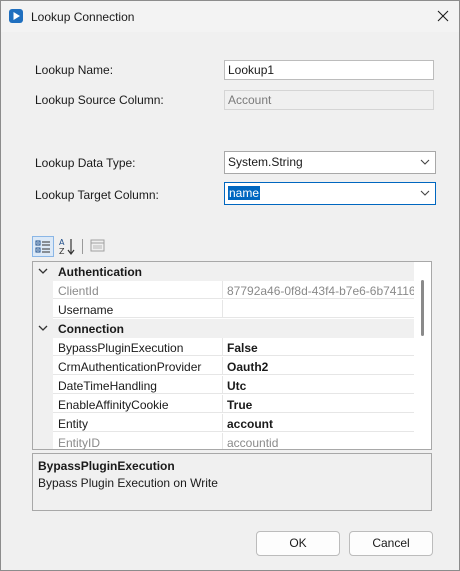 This screenshot has height=571, width=460. Describe the element at coordinates (318, 385) in the screenshot. I see `property-value: Utc` at that location.